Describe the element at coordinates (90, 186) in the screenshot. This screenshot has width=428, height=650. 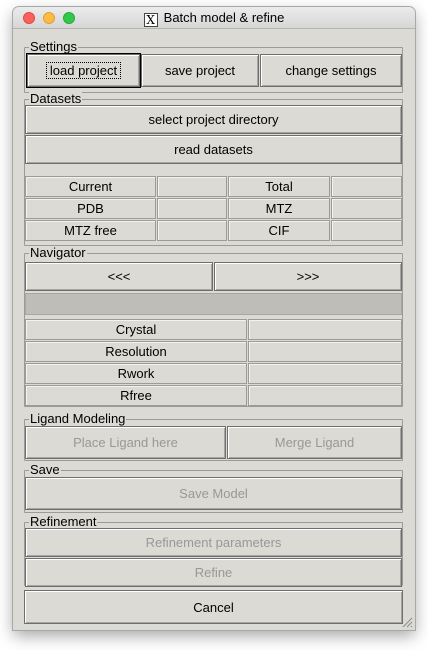
I see `dataset-current-label: Current` at that location.